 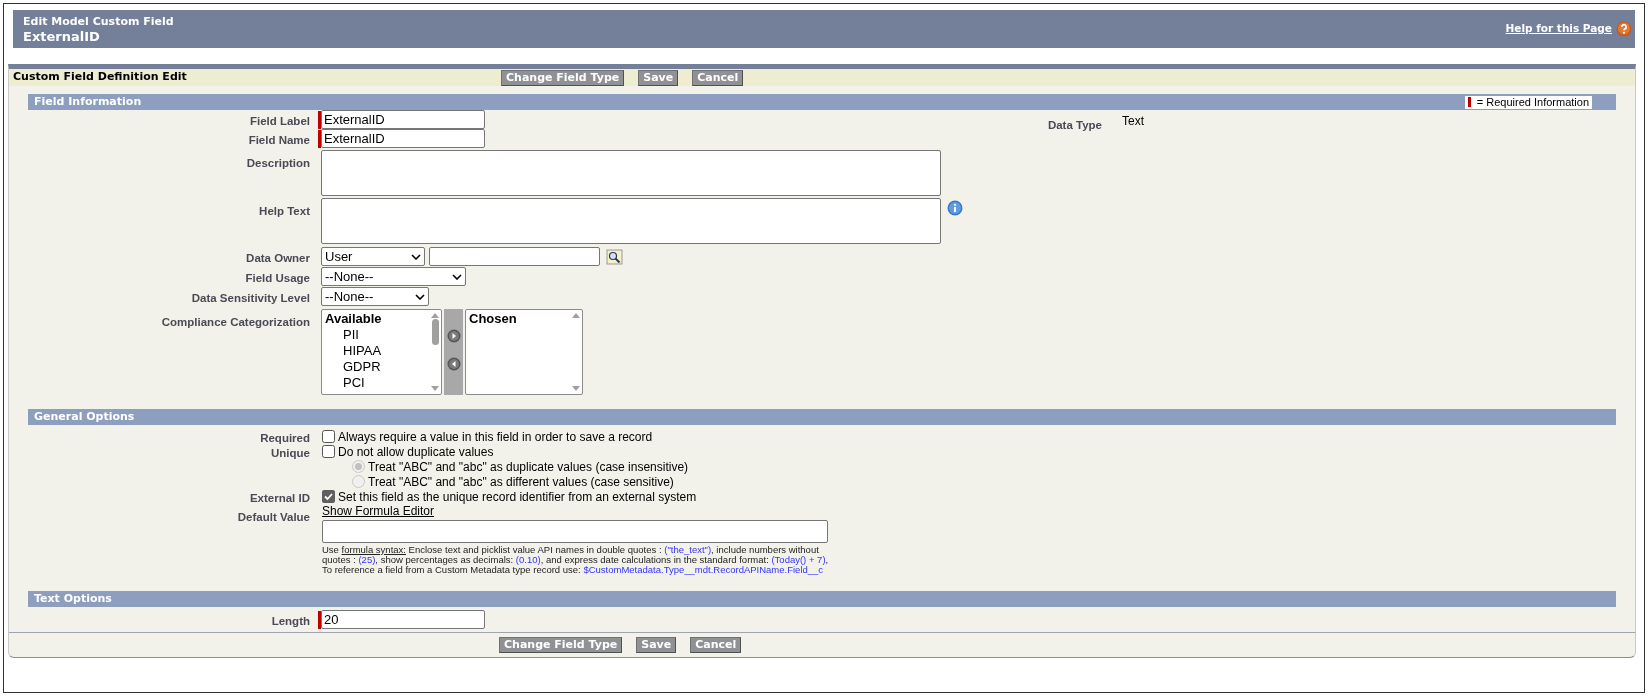 I want to click on field-label: Default Value, so click(x=273, y=517).